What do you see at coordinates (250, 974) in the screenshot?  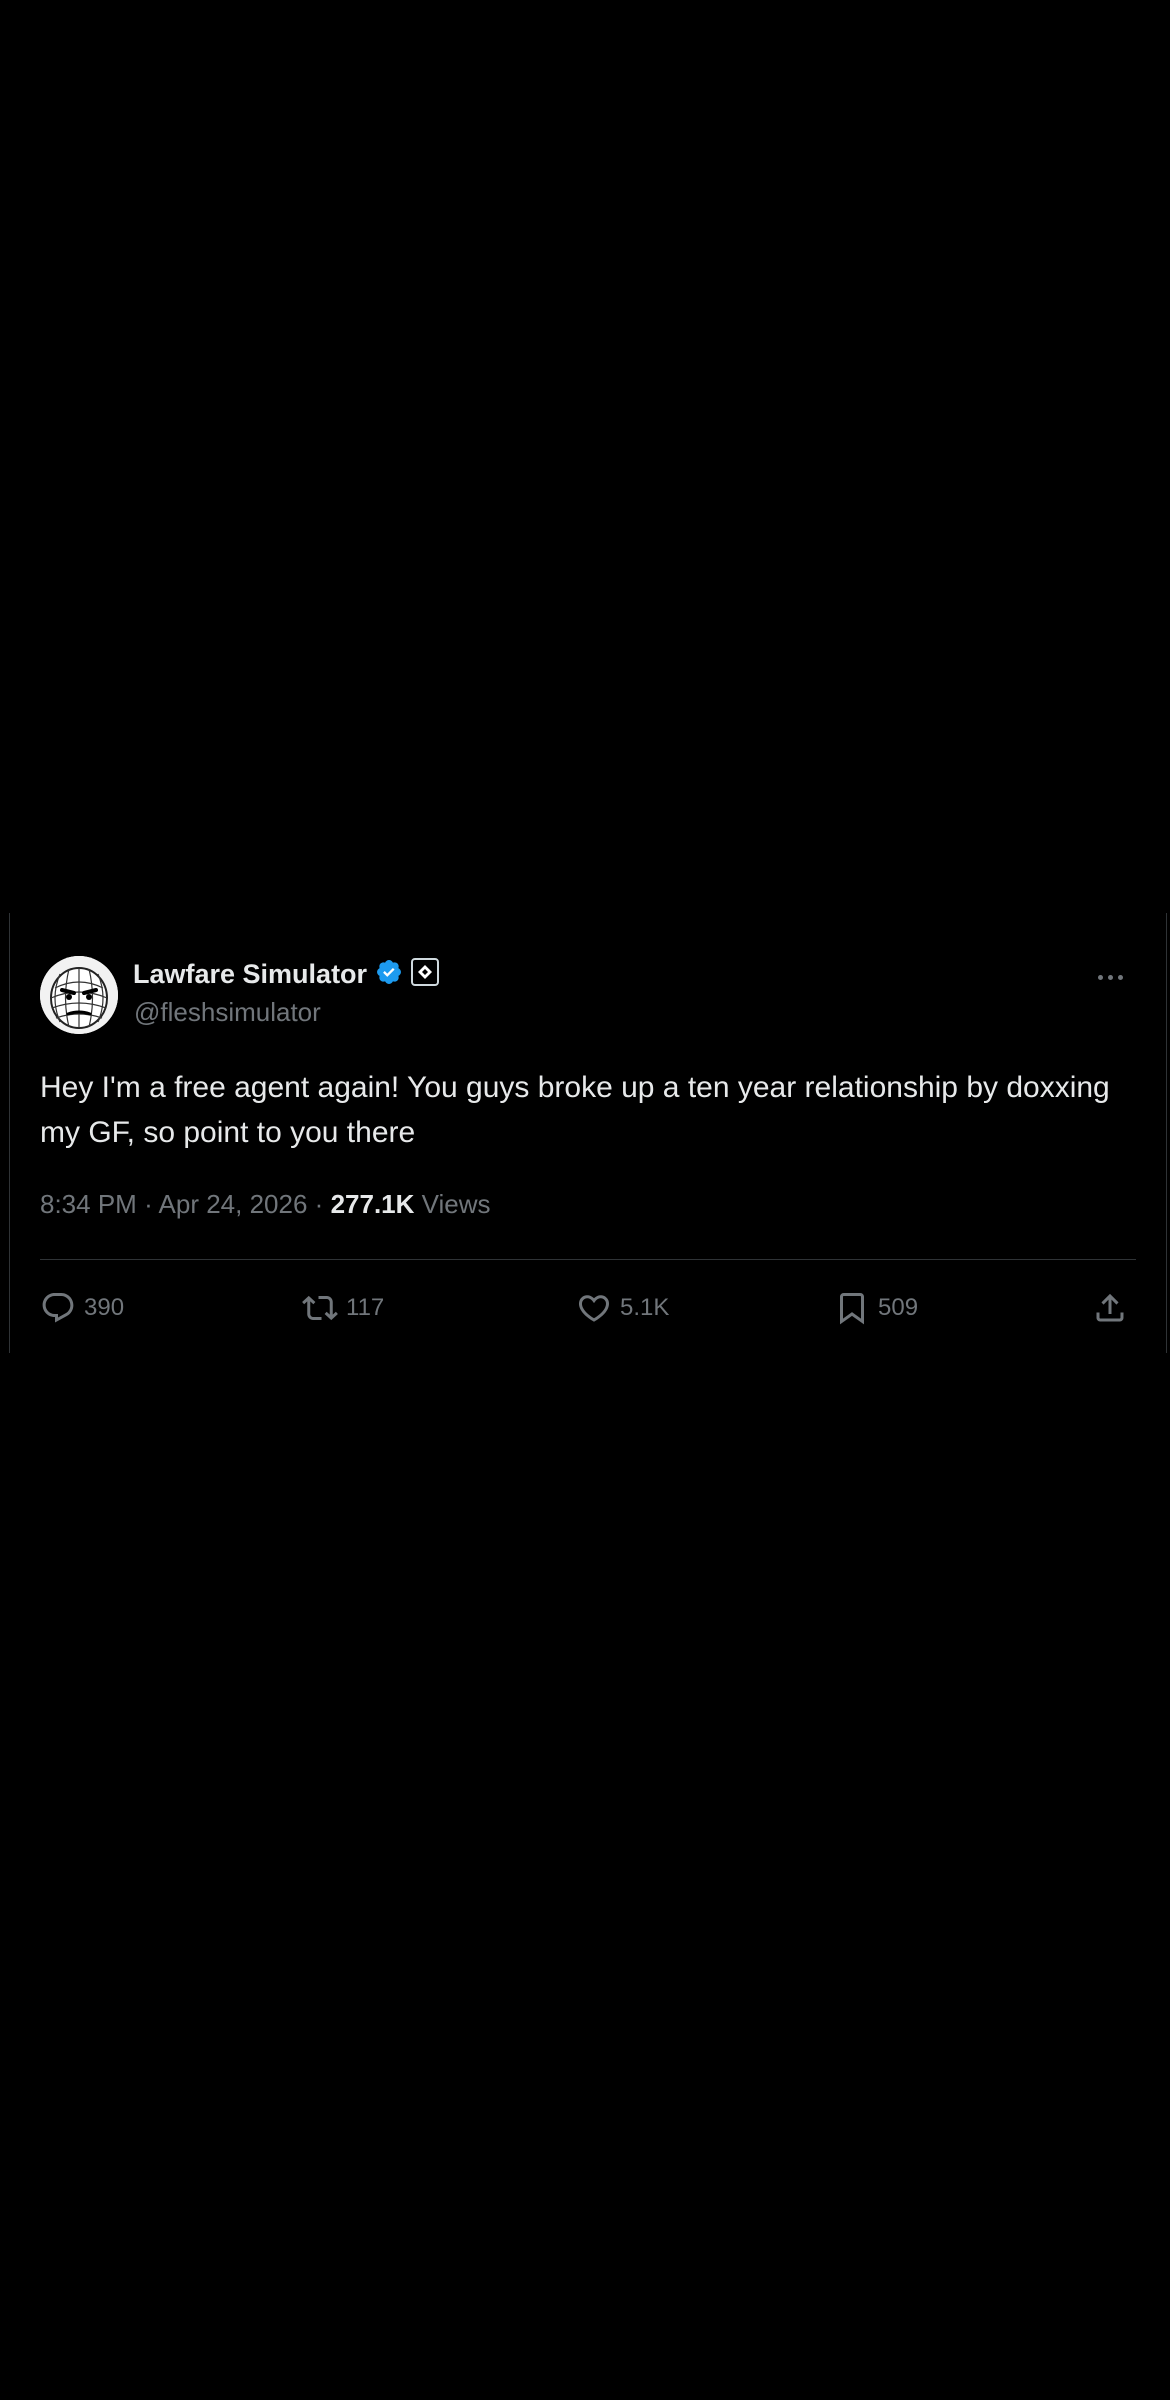 I see `display-name: Lawfare Simulator` at bounding box center [250, 974].